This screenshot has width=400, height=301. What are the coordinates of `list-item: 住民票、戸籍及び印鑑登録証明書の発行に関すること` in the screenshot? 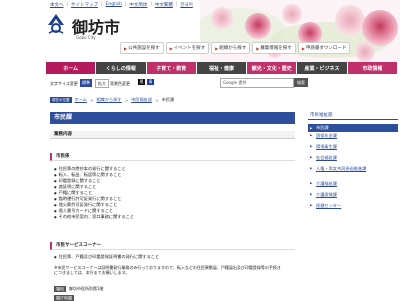 It's located at (107, 257).